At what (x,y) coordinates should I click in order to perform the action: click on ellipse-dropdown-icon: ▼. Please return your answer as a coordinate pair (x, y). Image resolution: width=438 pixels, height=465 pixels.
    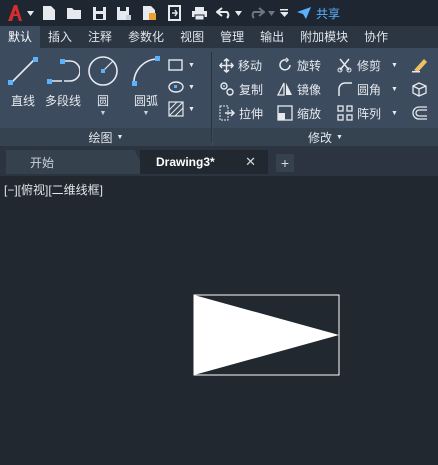
    Looking at the image, I should click on (191, 87).